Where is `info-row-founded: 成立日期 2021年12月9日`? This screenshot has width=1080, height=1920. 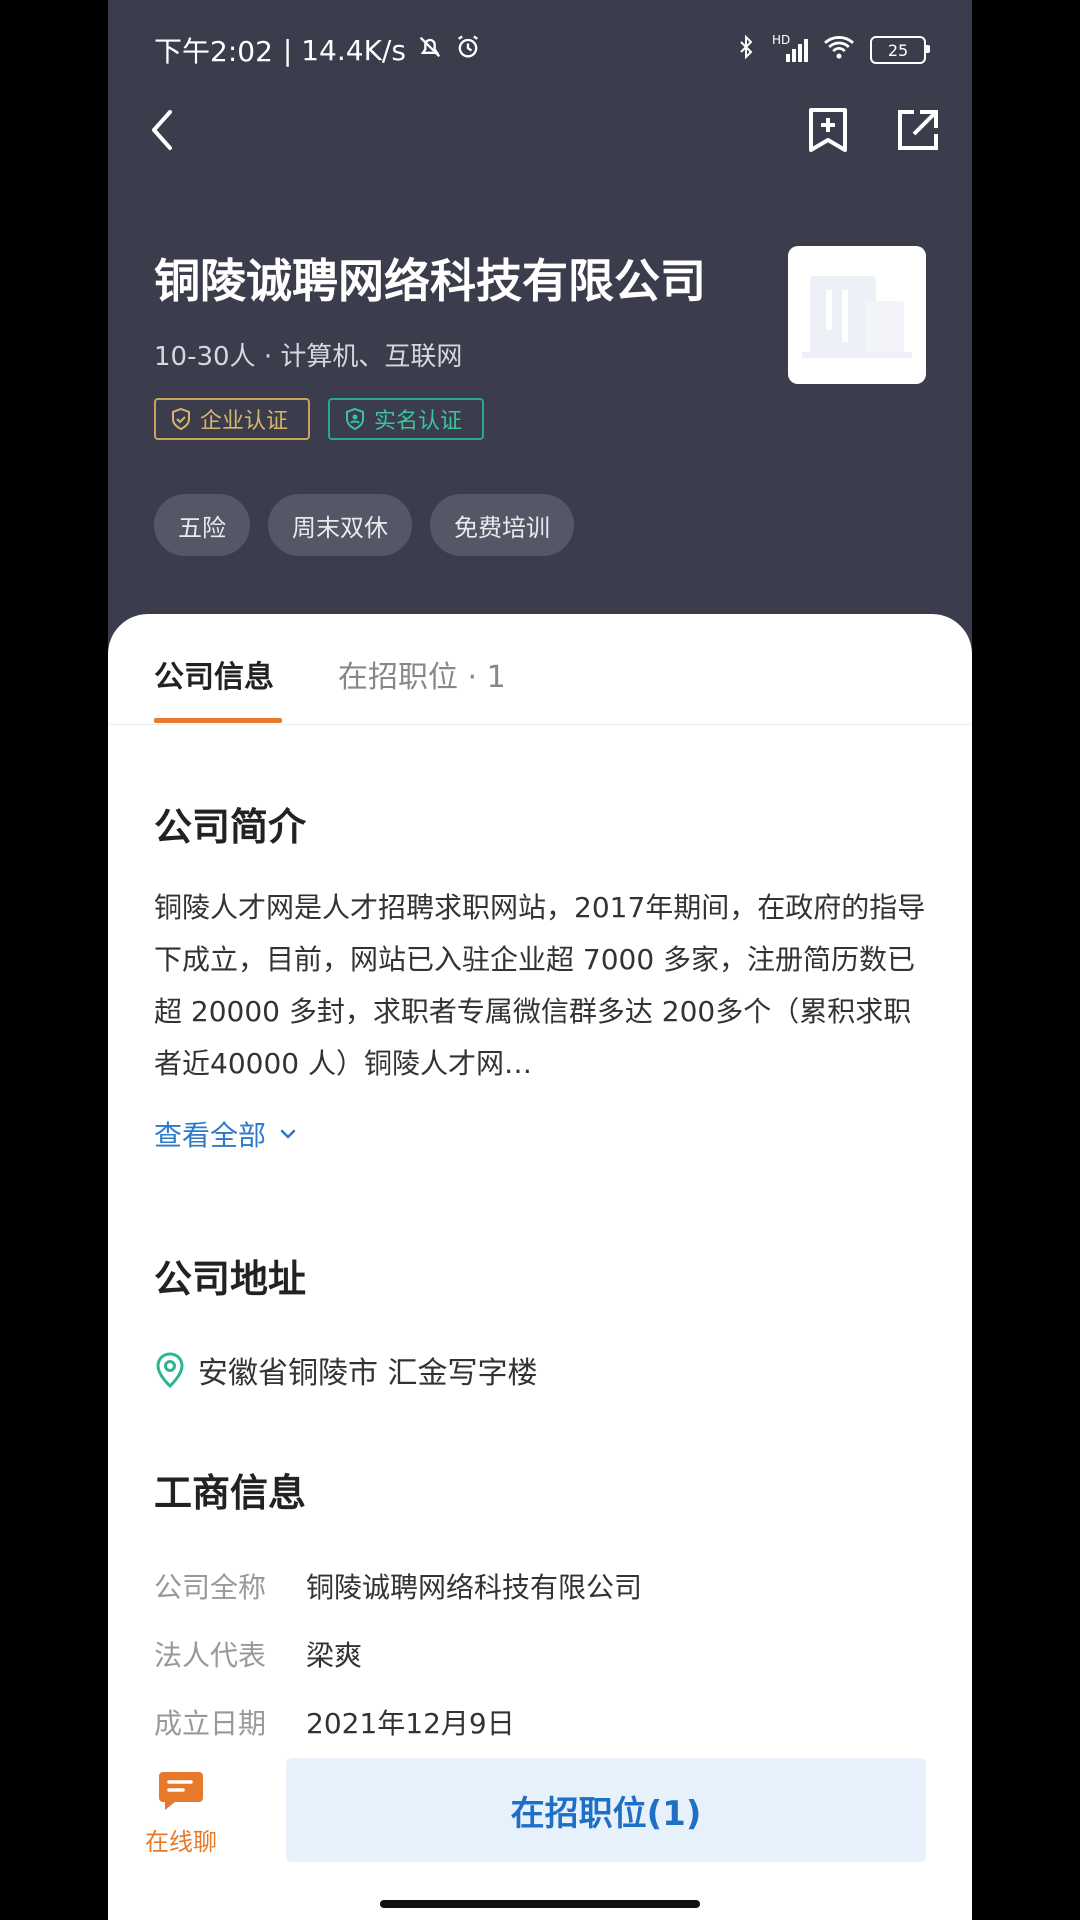
info-row-founded: 成立日期 2021年12月9日 is located at coordinates (334, 1722).